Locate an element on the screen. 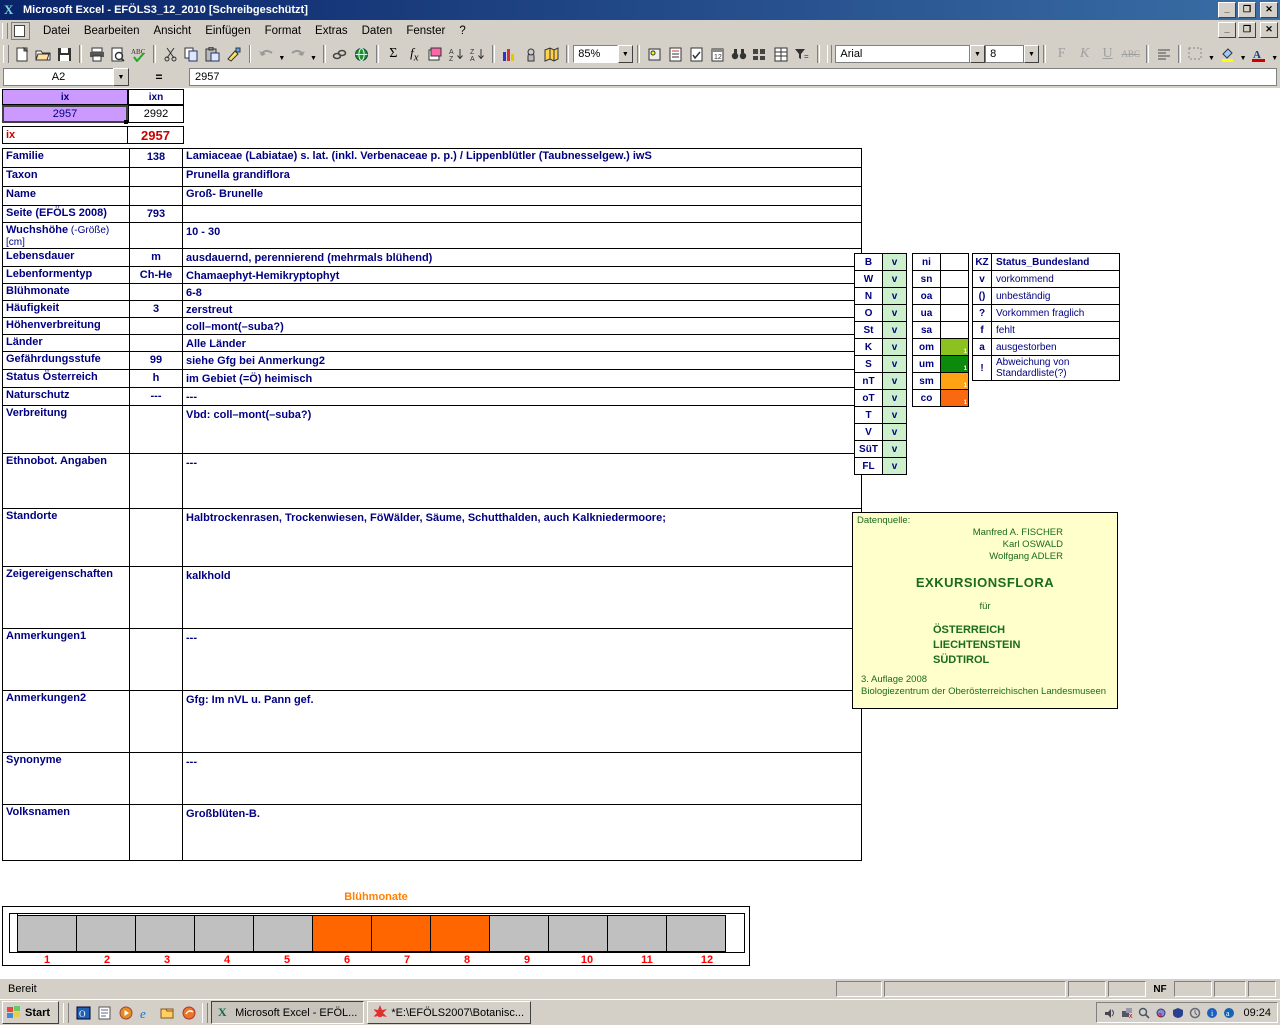 The image size is (1280, 1025). row-label-cell: Ethnobot. Angaben is located at coordinates (66, 481).